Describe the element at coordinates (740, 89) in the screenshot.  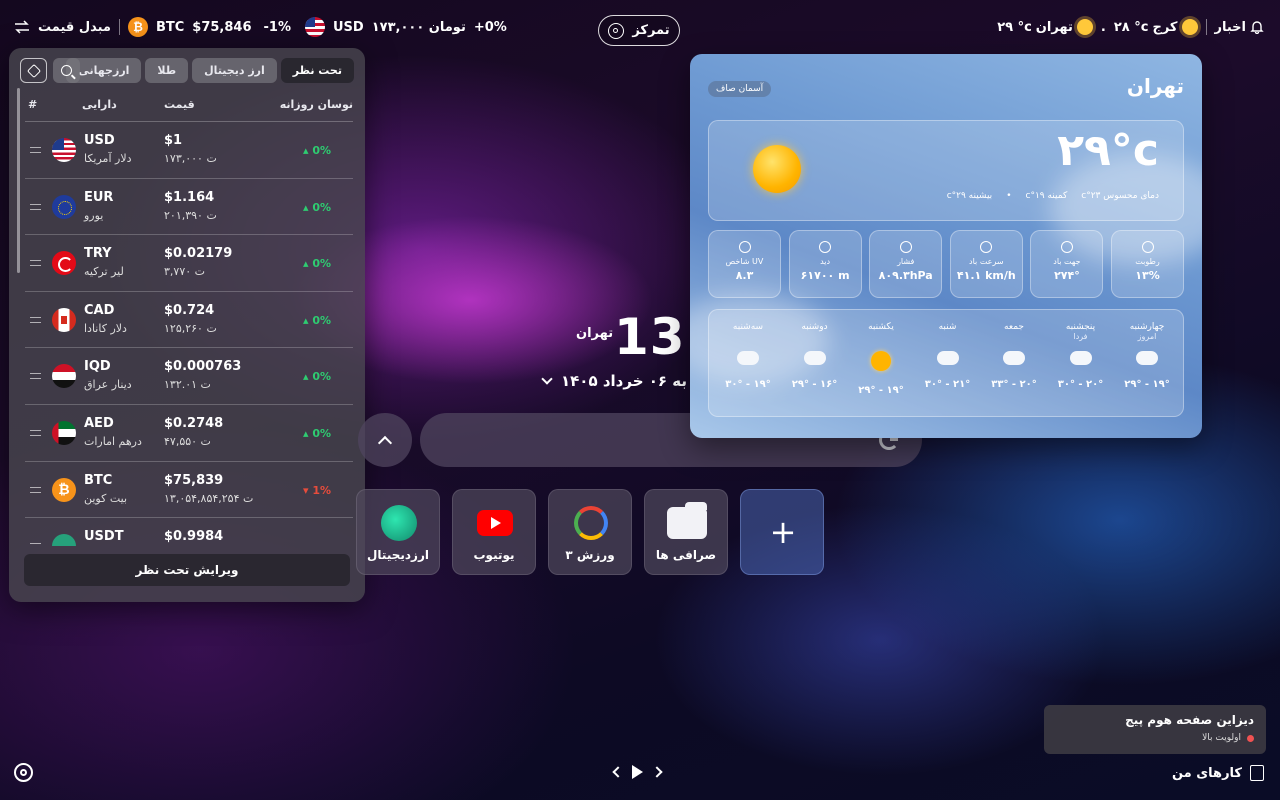
I see `condition-badge: آسمان صاف` at that location.